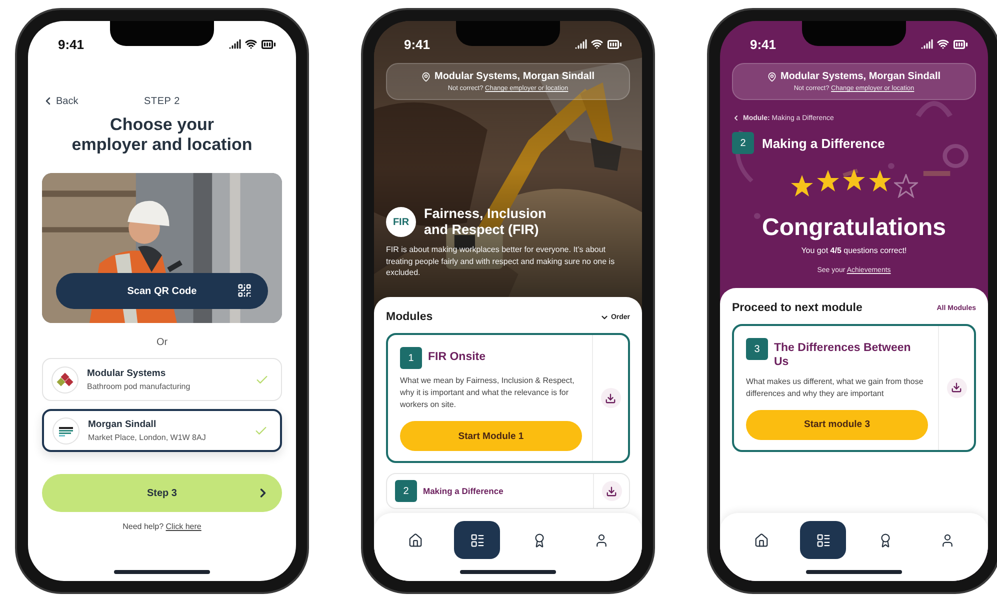 Image resolution: width=997 pixels, height=598 pixels. Describe the element at coordinates (508, 491) in the screenshot. I see `module-card: 2 Making a Difference` at that location.